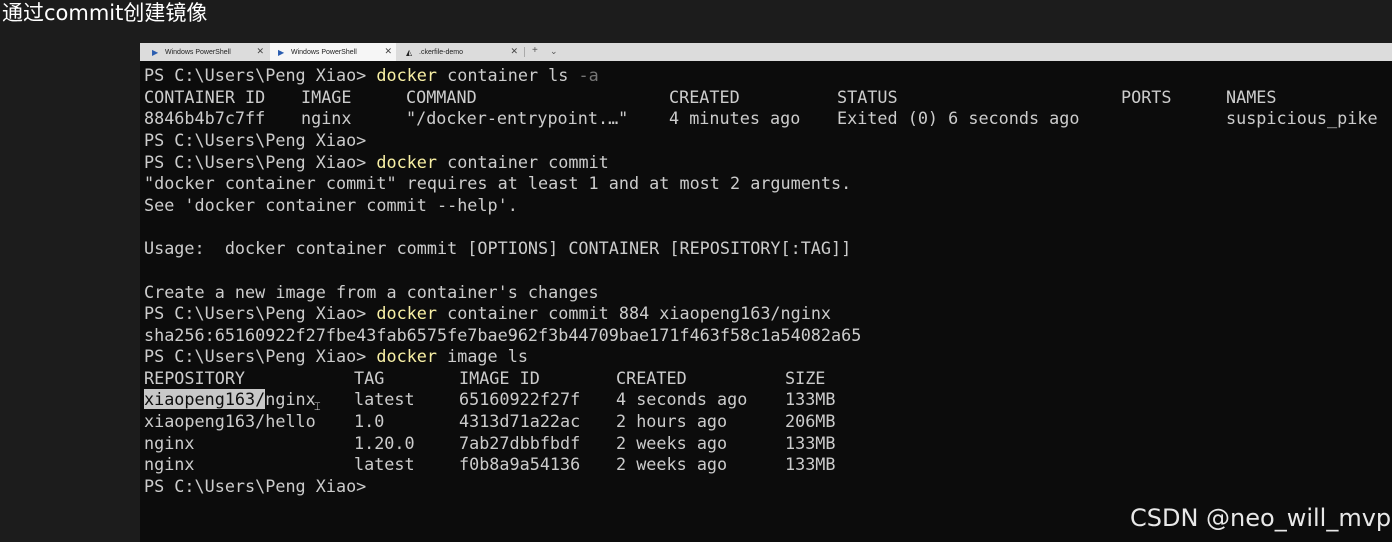  I want to click on tab-label: .ckerfile-demo, so click(441, 52).